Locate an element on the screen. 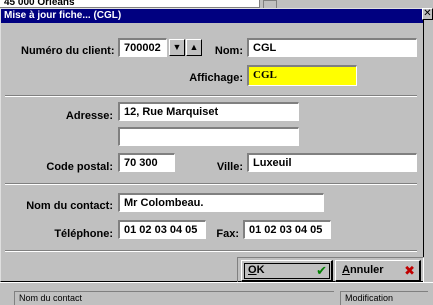 The image size is (433, 305). chevron-down-icon: ▼ is located at coordinates (177, 47).